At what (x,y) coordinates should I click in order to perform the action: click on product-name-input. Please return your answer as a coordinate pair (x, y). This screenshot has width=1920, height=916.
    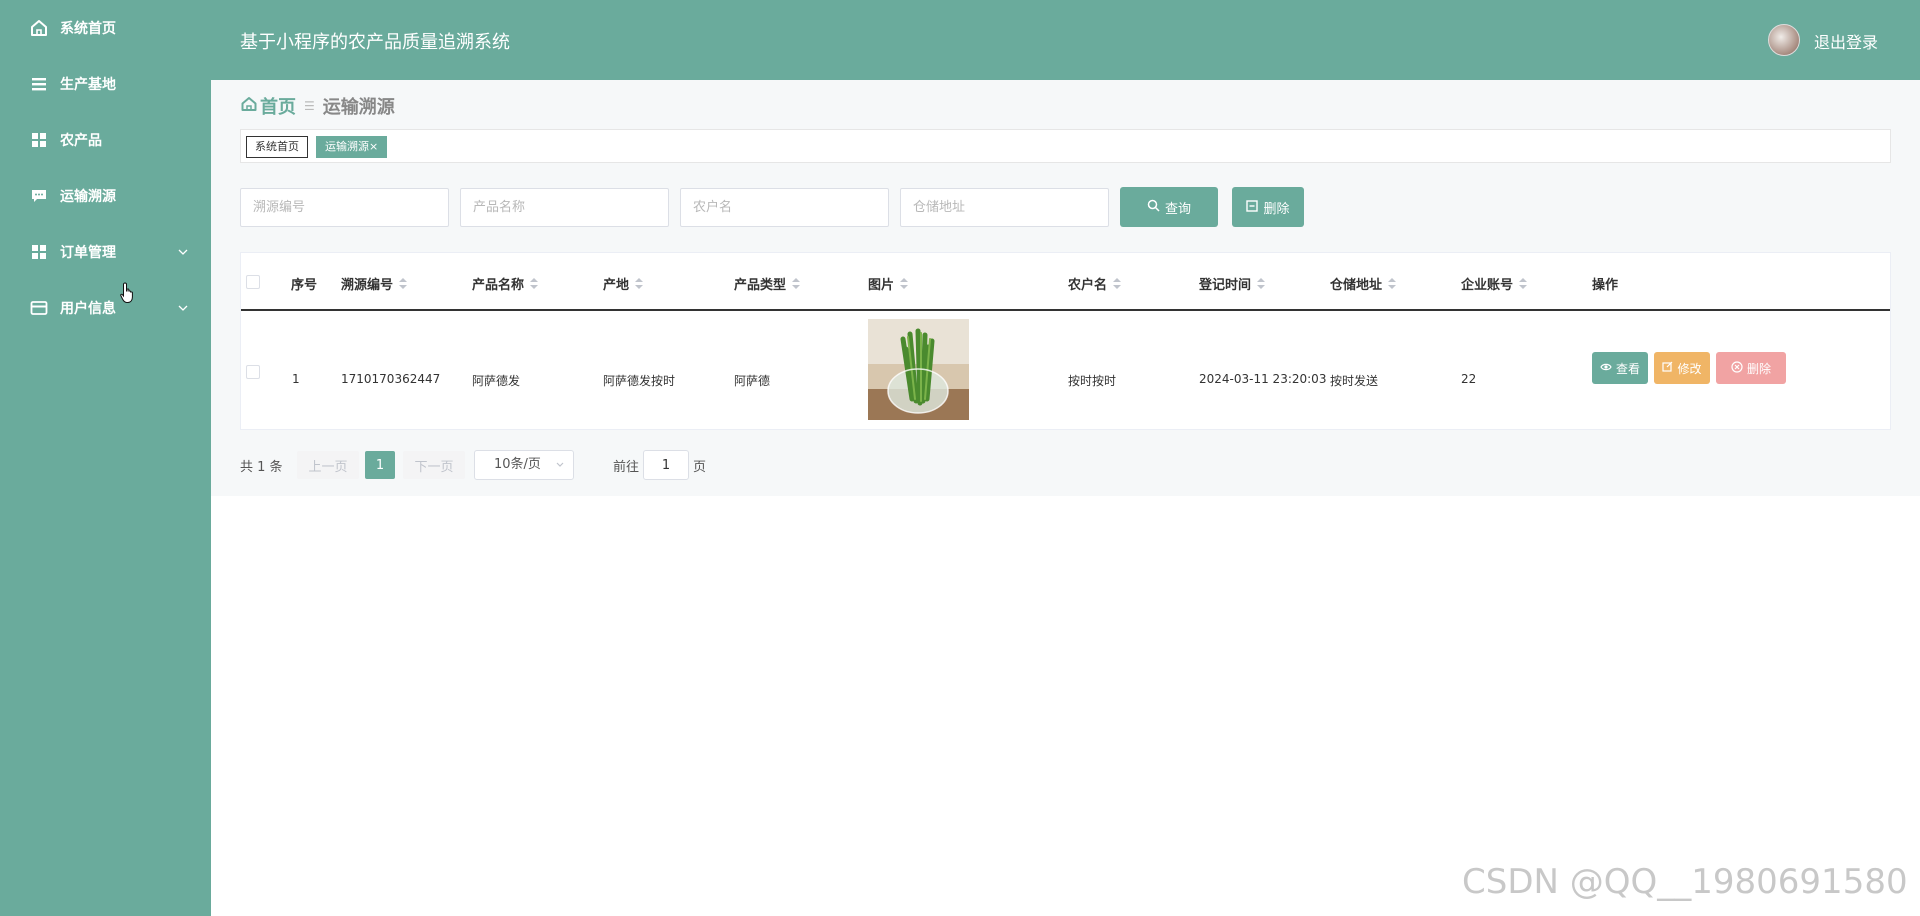
    Looking at the image, I should click on (564, 207).